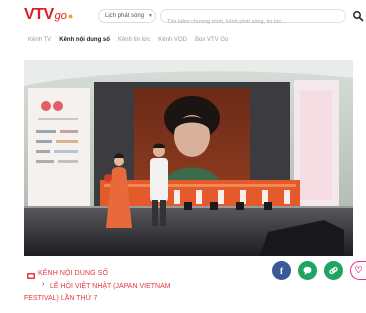 The width and height of the screenshot is (366, 313). Describe the element at coordinates (150, 16) in the screenshot. I see `chevron-down-icon: ▼` at that location.